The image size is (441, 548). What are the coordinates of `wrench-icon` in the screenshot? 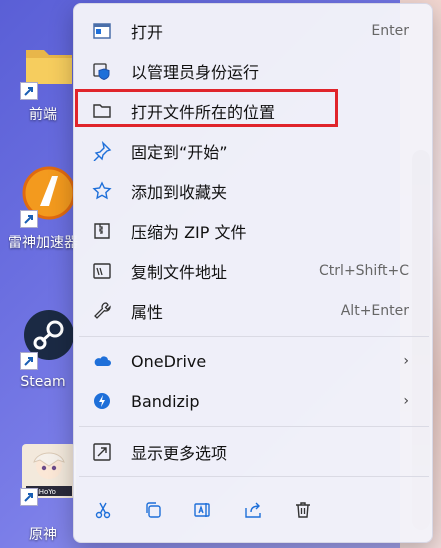 It's located at (102, 311).